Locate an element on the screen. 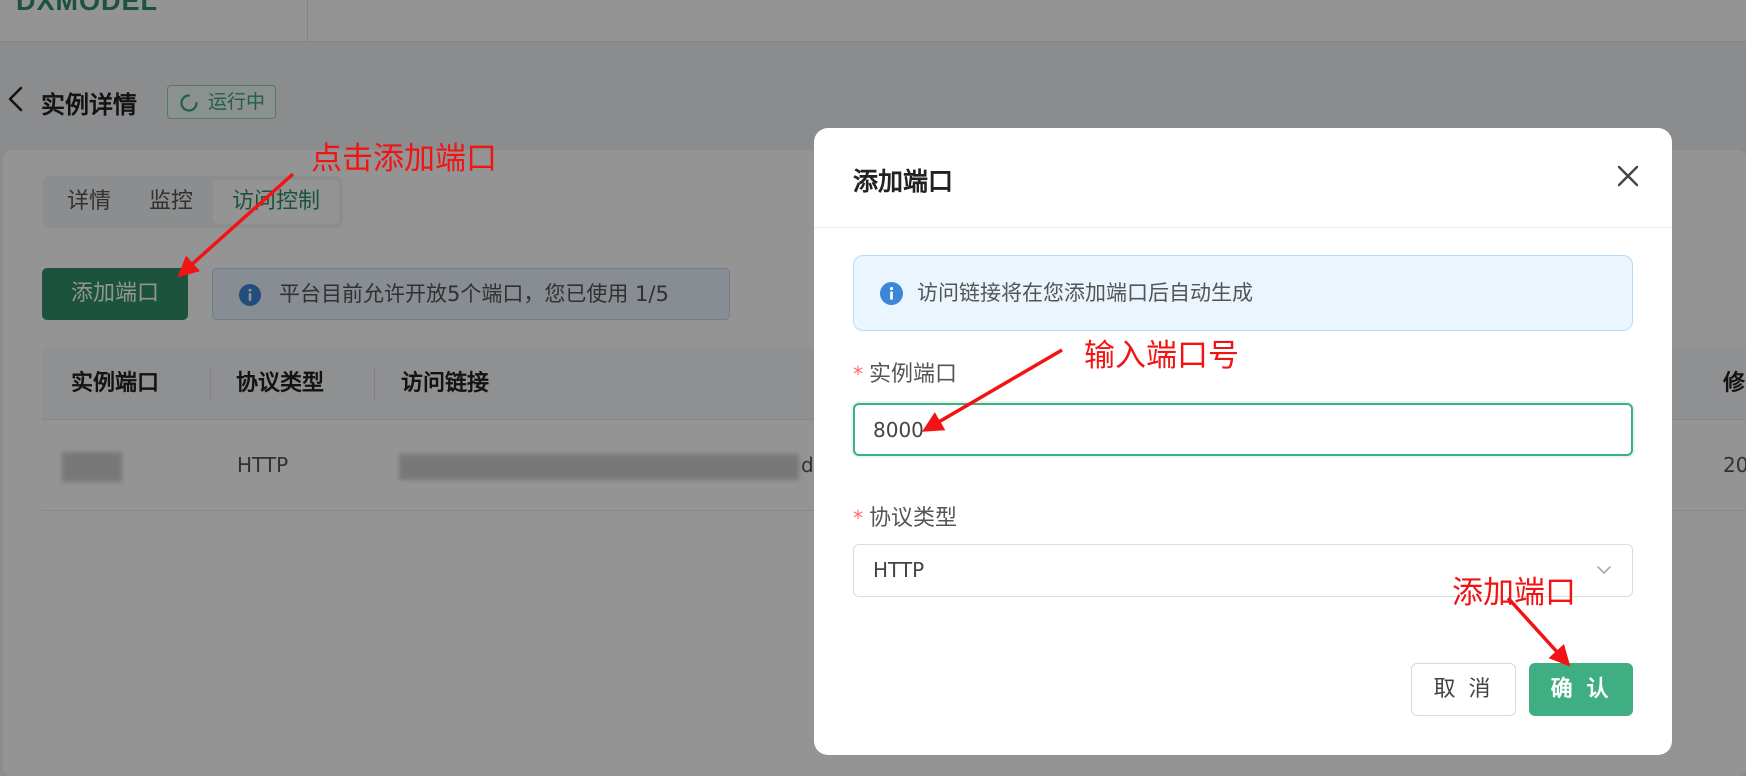 This screenshot has width=1746, height=776. arrow-to-add-button is located at coordinates (236, 225).